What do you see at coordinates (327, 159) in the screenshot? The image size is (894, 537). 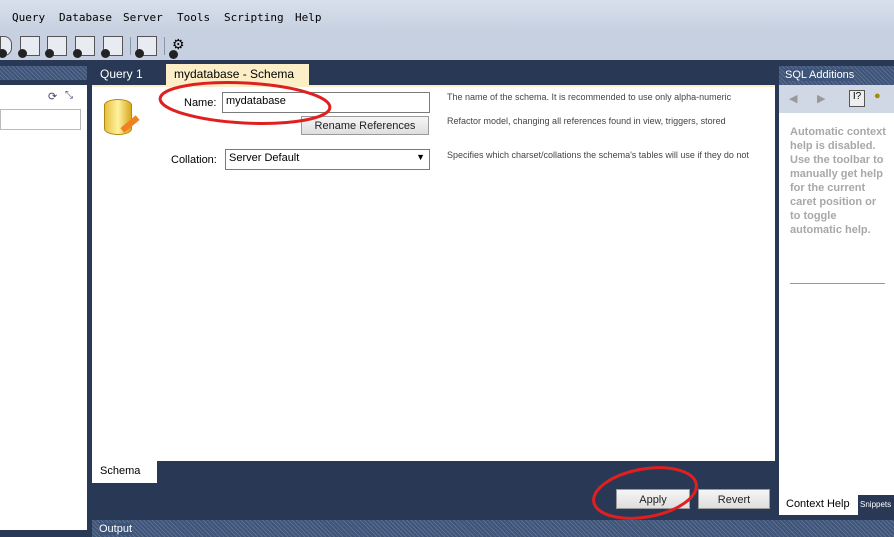 I see `collation-select: Server Default ▼` at bounding box center [327, 159].